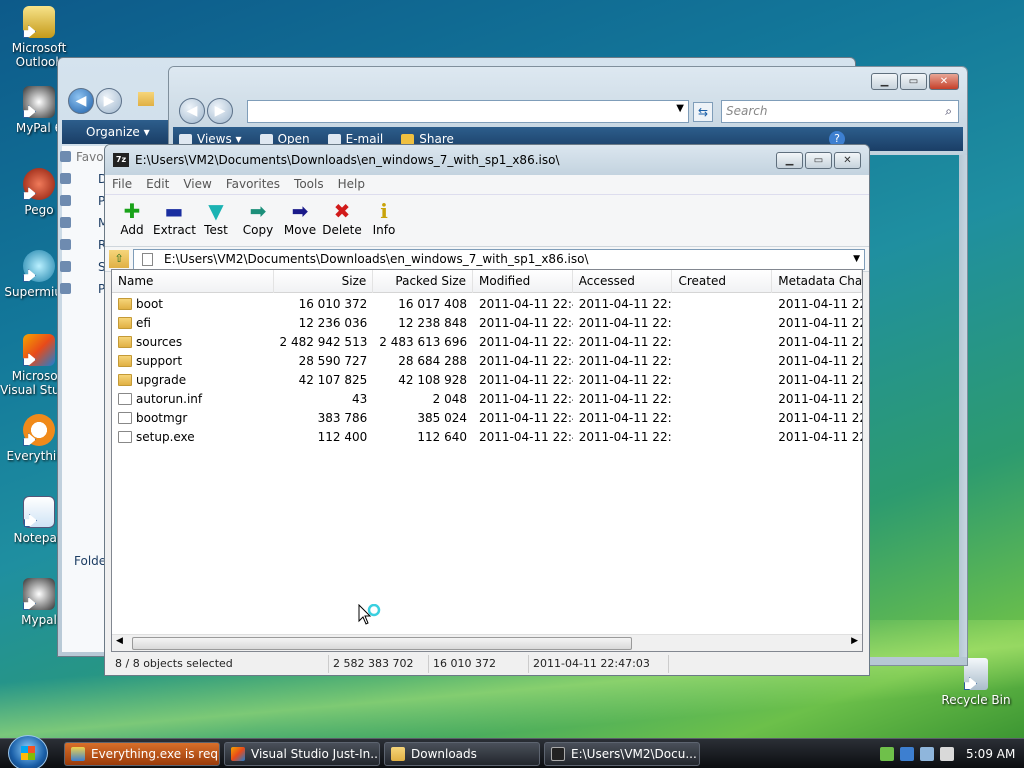 This screenshot has width=1024, height=768. What do you see at coordinates (132, 218) in the screenshot?
I see `add-button: ✚ Add` at bounding box center [132, 218].